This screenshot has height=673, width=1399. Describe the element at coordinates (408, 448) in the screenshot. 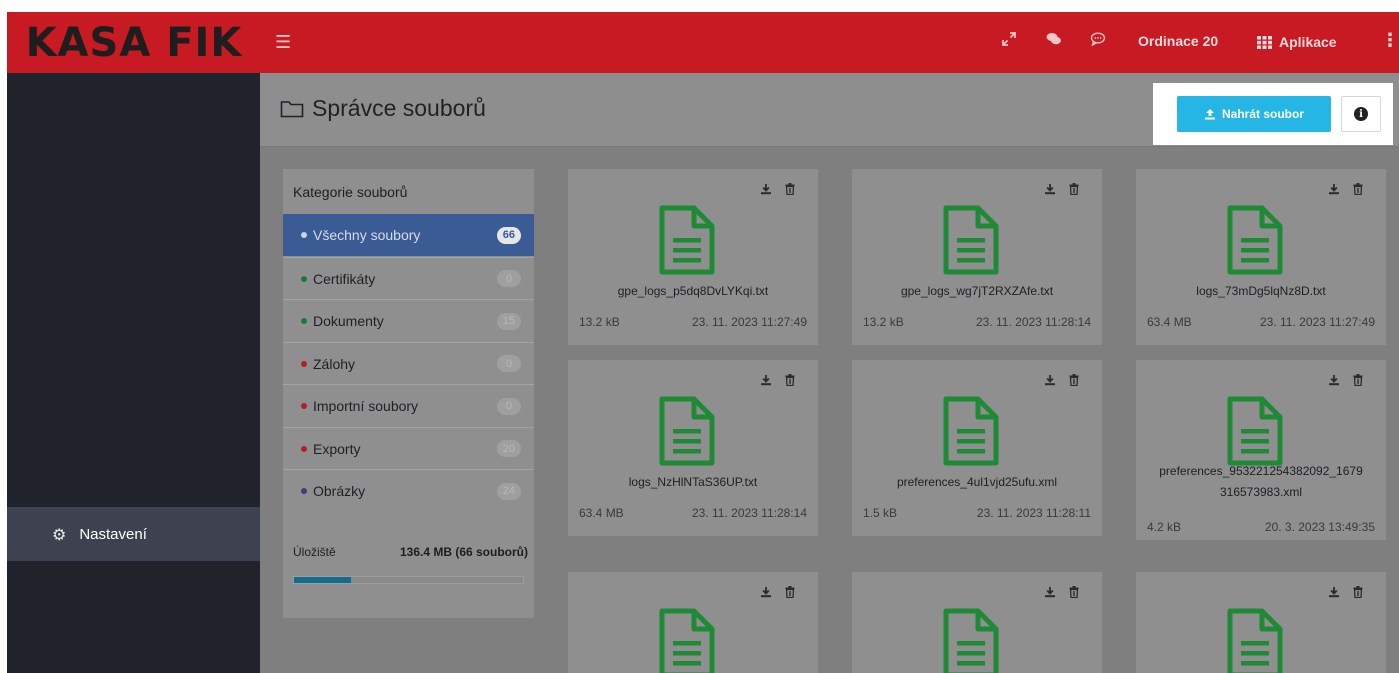

I see `category-item: Exporty 20` at that location.